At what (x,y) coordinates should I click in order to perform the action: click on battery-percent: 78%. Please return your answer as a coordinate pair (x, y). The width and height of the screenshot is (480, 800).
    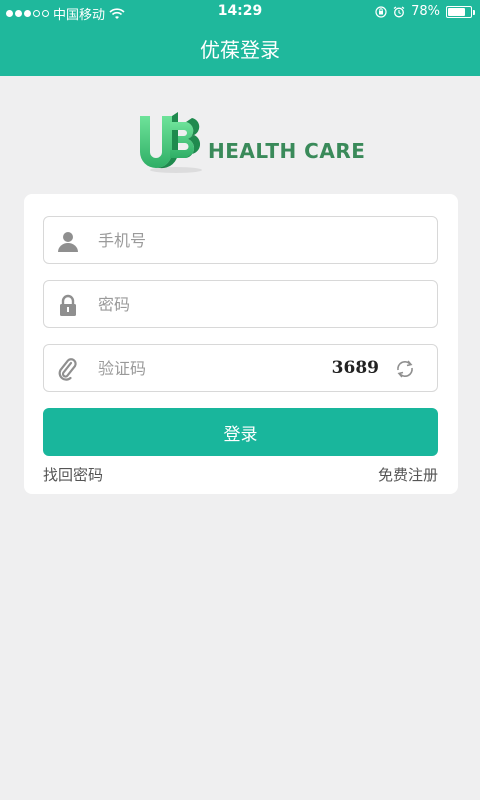
    Looking at the image, I should click on (425, 11).